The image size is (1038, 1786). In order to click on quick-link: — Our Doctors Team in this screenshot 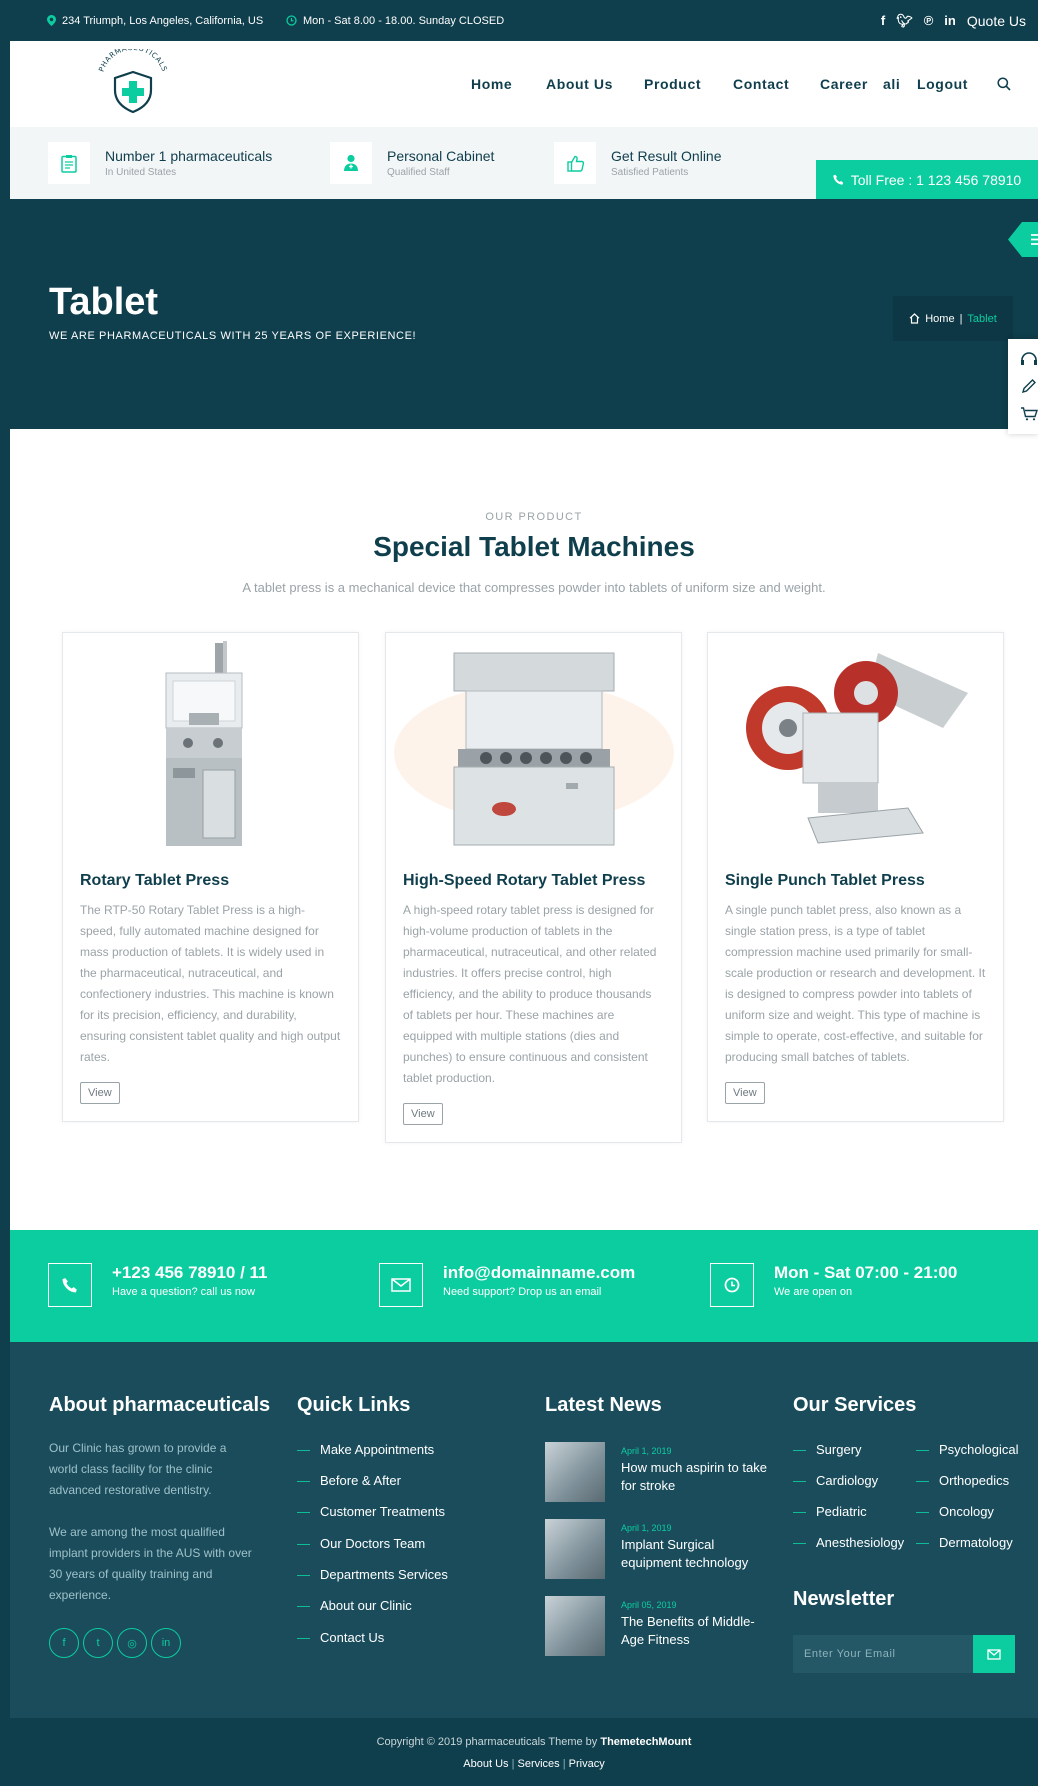, I will do `click(361, 1543)`.